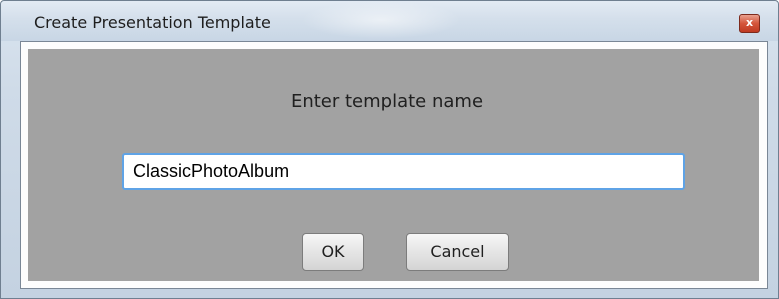  Describe the element at coordinates (381, 20) in the screenshot. I see `title-bar-glow` at that location.